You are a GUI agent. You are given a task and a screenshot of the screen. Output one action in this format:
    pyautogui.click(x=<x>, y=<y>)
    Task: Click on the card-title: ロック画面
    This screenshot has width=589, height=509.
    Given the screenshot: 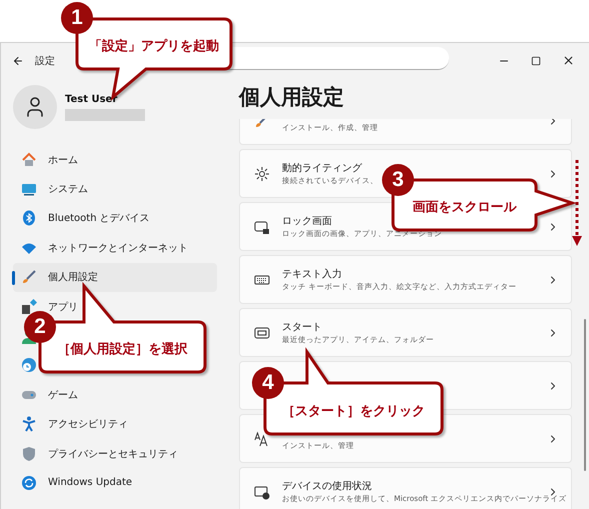 What is the action you would take?
    pyautogui.click(x=307, y=221)
    